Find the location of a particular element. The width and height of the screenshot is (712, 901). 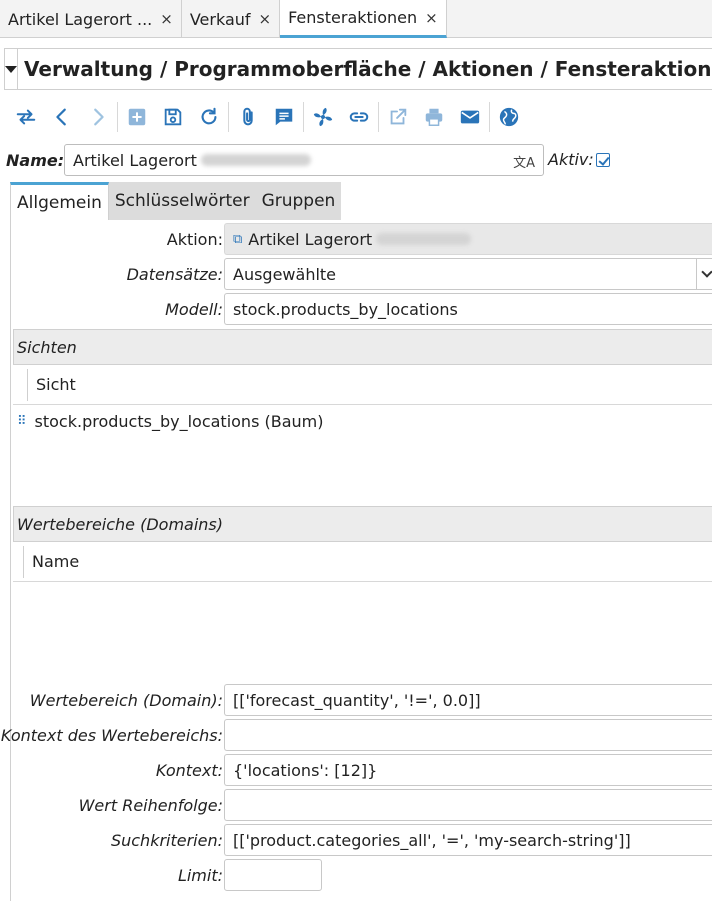

open-button is located at coordinates (398, 117).